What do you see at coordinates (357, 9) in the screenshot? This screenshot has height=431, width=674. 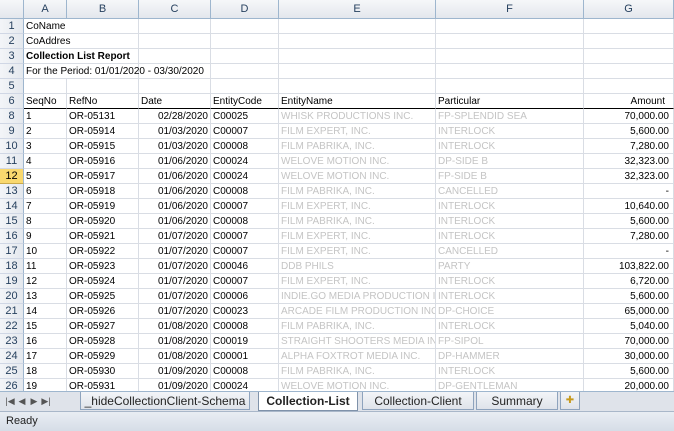 I see `column-header-e: E` at bounding box center [357, 9].